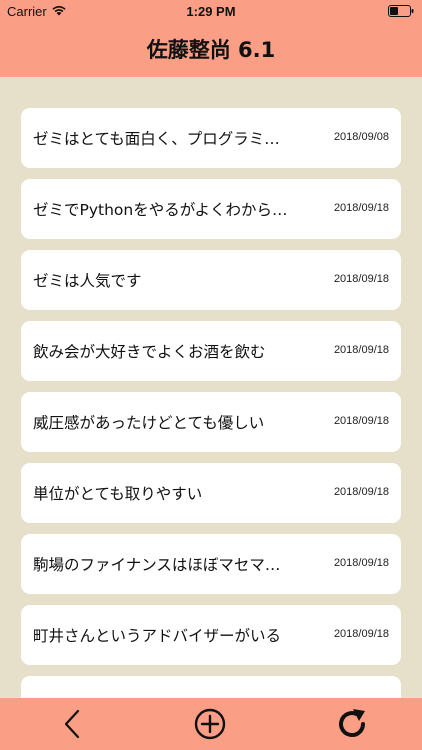 The height and width of the screenshot is (750, 422). I want to click on page-title: 佐藤整尚 6.1, so click(211, 50).